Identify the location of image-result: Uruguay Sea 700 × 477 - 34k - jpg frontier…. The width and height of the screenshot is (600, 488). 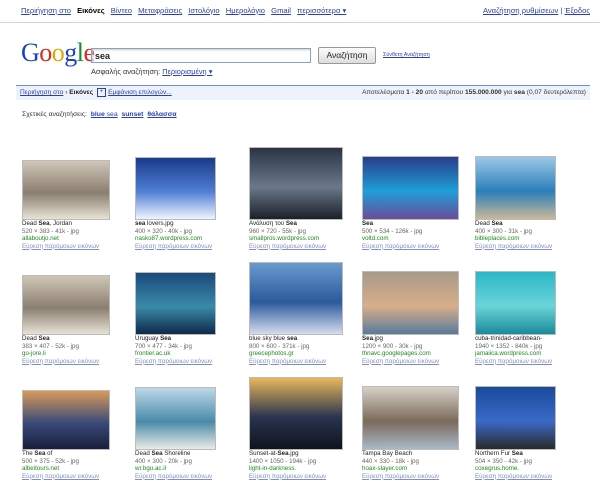
(192, 318).